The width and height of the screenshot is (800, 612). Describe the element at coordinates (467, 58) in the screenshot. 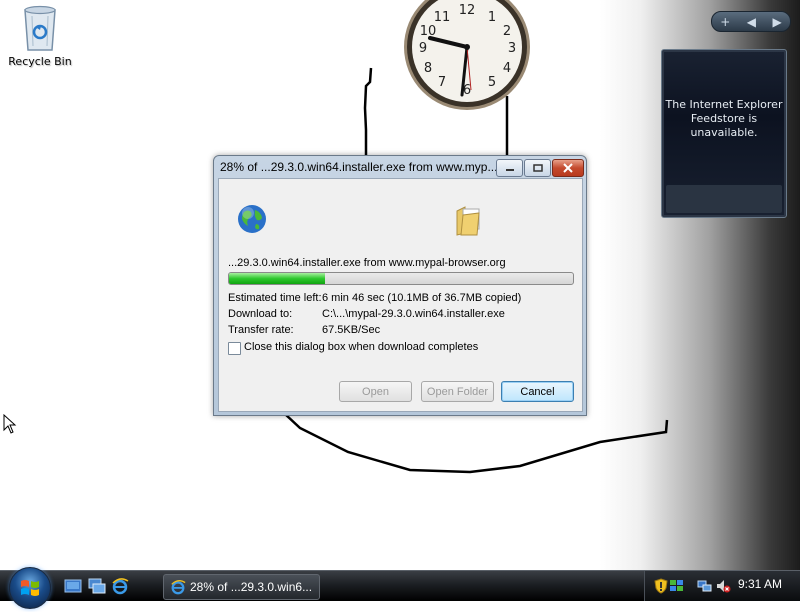

I see `clock-gadget: 12 1 2 3 4 5 6 7 8 9 10 11` at that location.